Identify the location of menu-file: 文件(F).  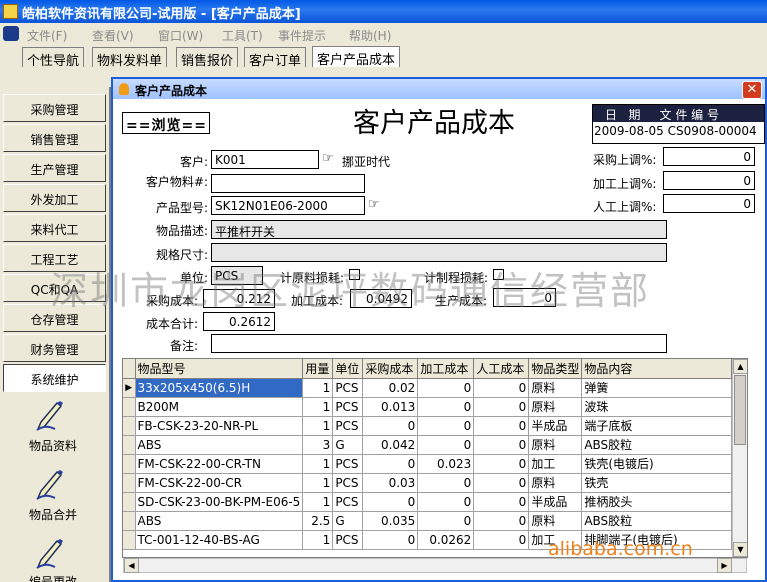
(47, 35).